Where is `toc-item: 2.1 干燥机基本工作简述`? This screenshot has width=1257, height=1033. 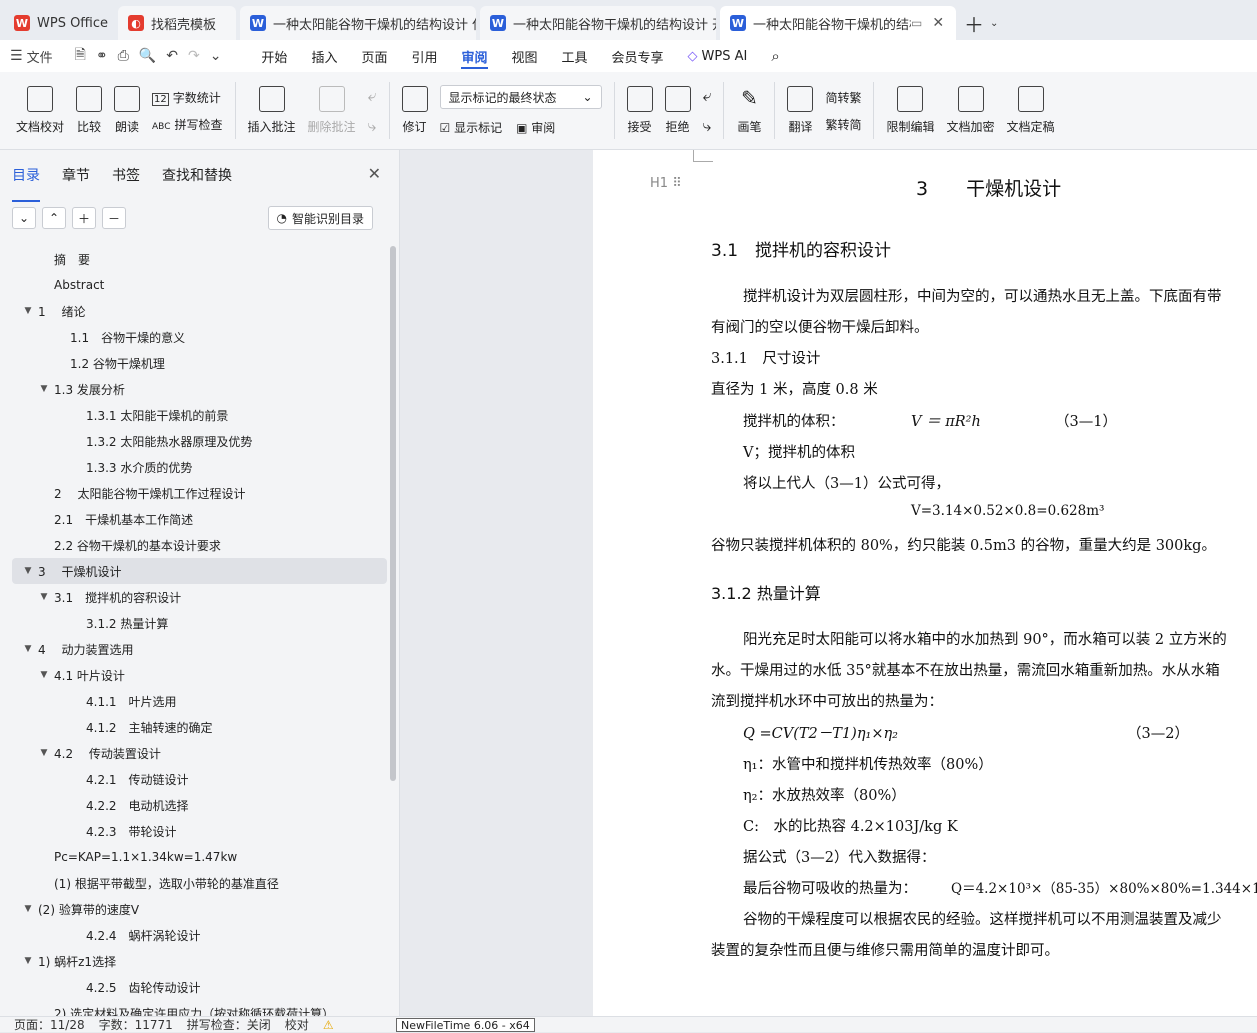
toc-item: 2.1 干燥机基本工作简述 is located at coordinates (199, 519).